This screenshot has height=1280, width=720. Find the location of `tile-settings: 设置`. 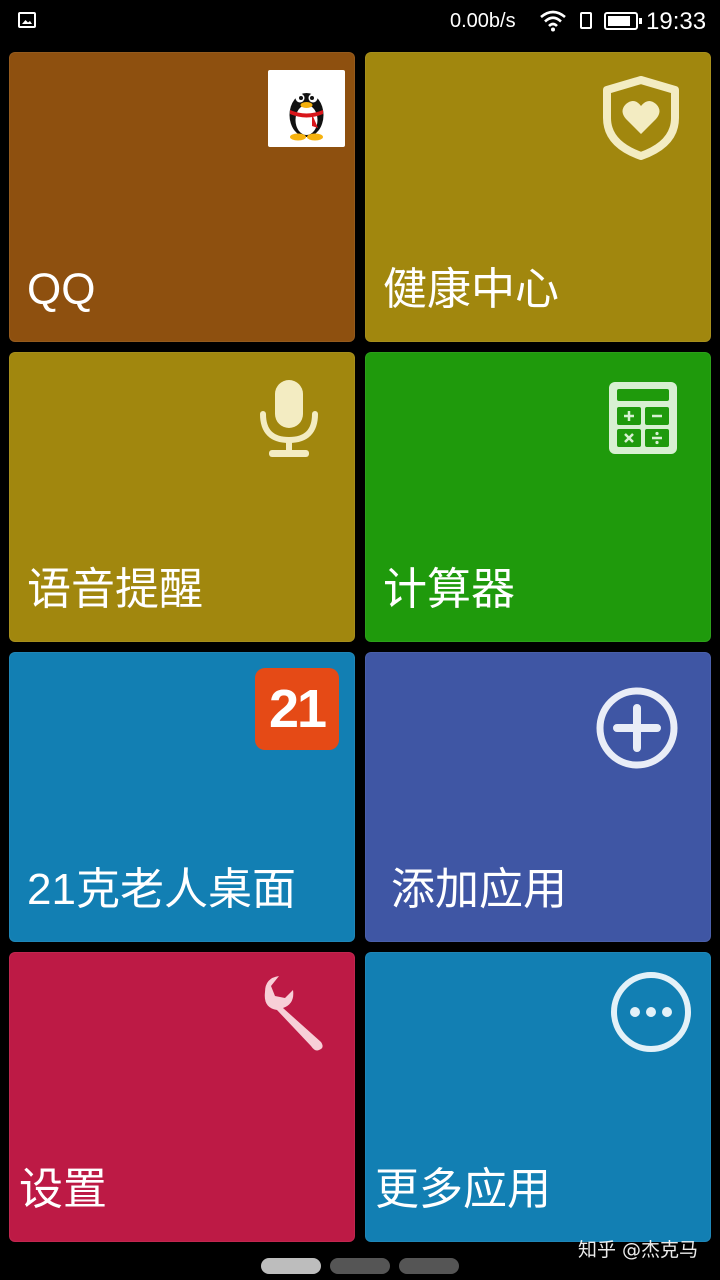

tile-settings: 设置 is located at coordinates (182, 1097).